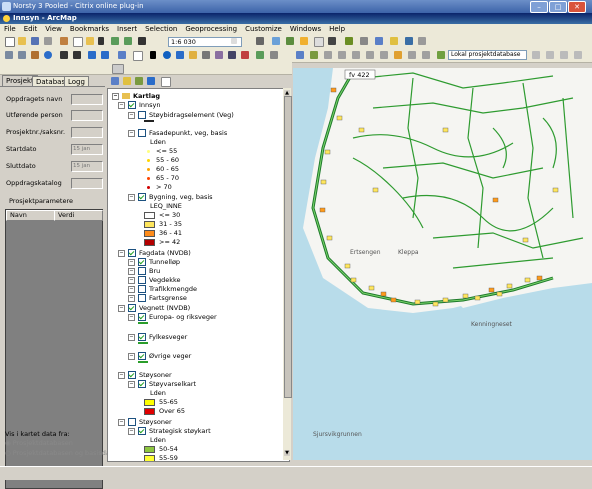 Image resolution: width=592 pixels, height=489 pixels. Describe the element at coordinates (136, 96) in the screenshot. I see `toc-row: − Kartlag` at that location.